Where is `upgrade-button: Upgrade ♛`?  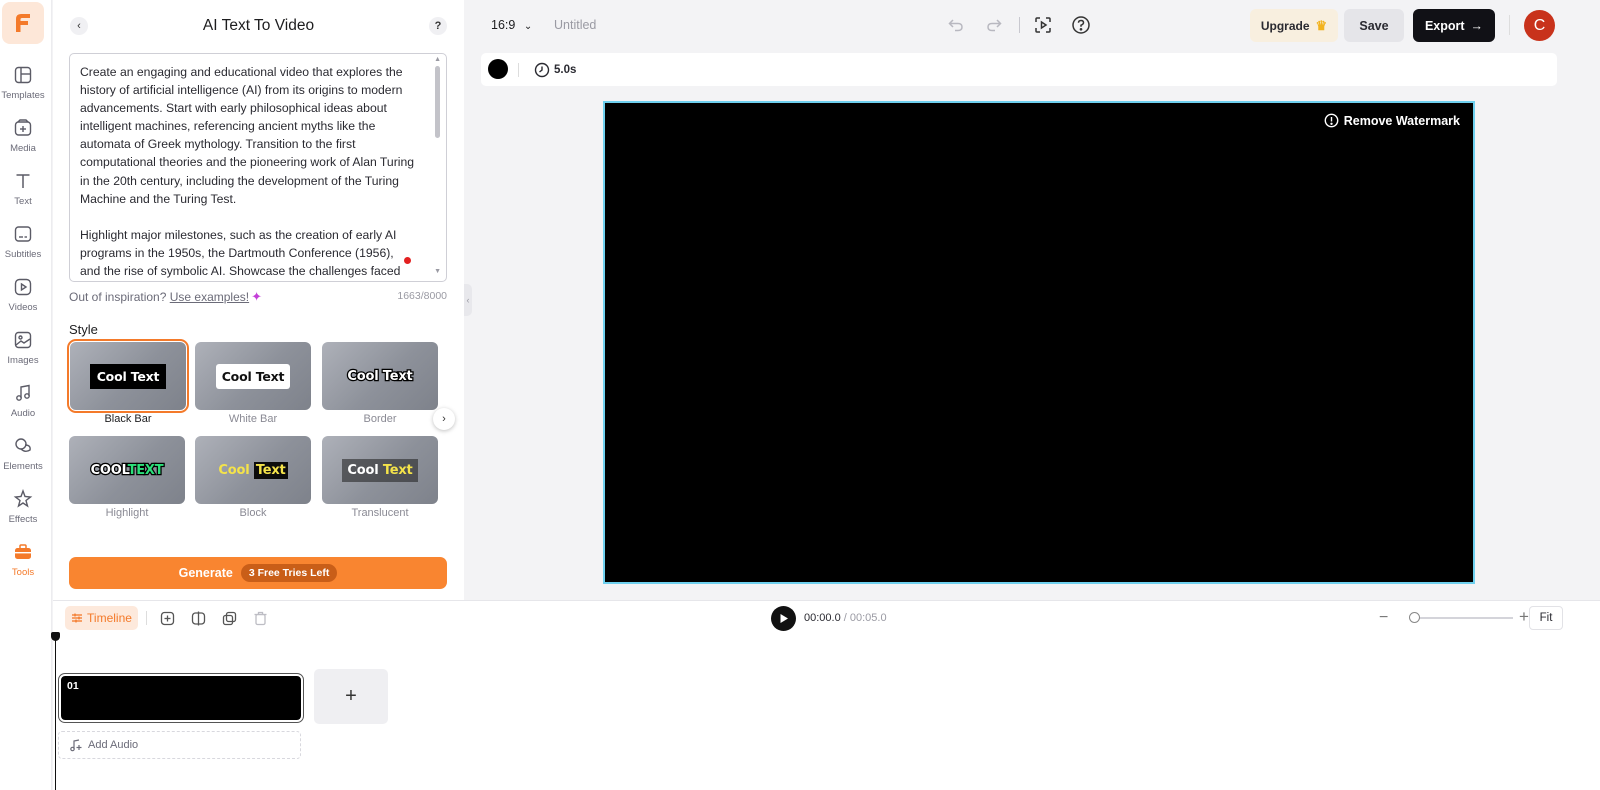
upgrade-button: Upgrade ♛ is located at coordinates (1294, 25).